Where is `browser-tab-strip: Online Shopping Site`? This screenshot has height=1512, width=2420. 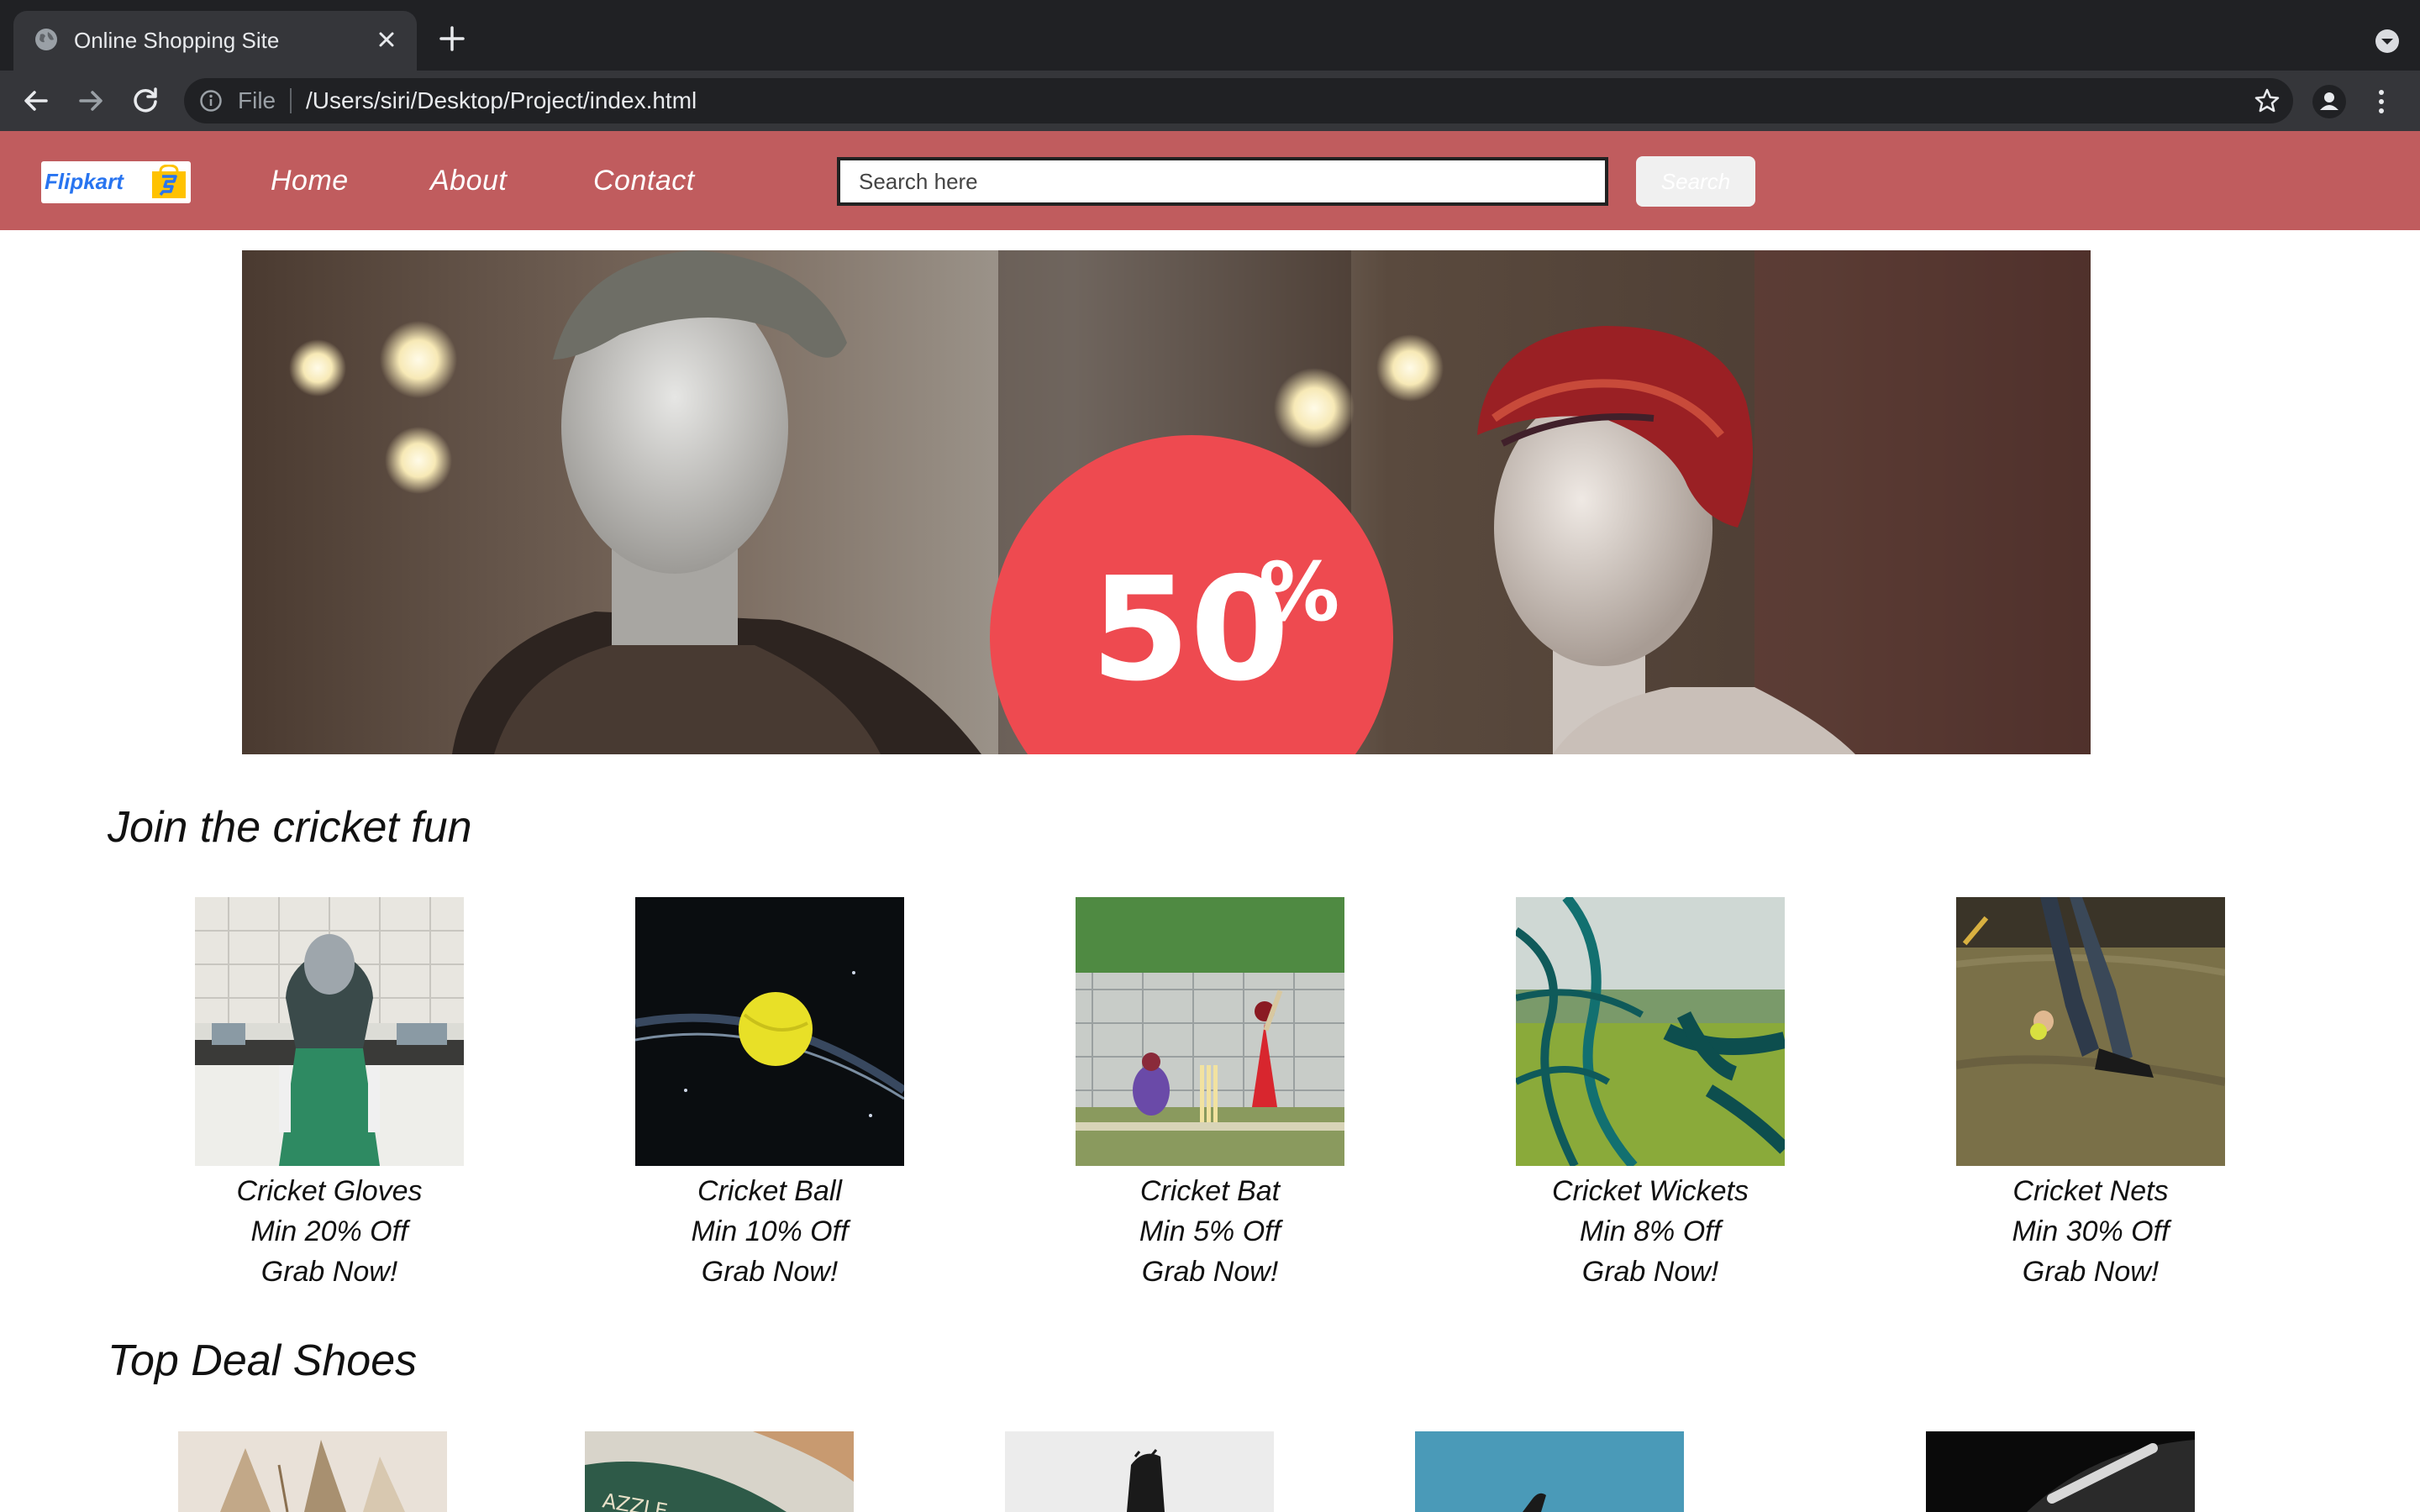 browser-tab-strip: Online Shopping Site is located at coordinates (1210, 35).